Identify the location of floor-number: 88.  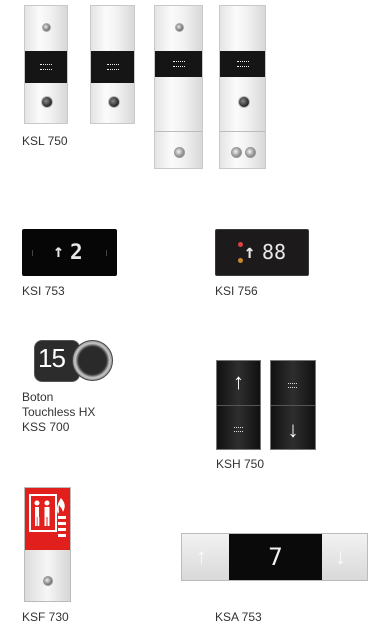
(274, 252).